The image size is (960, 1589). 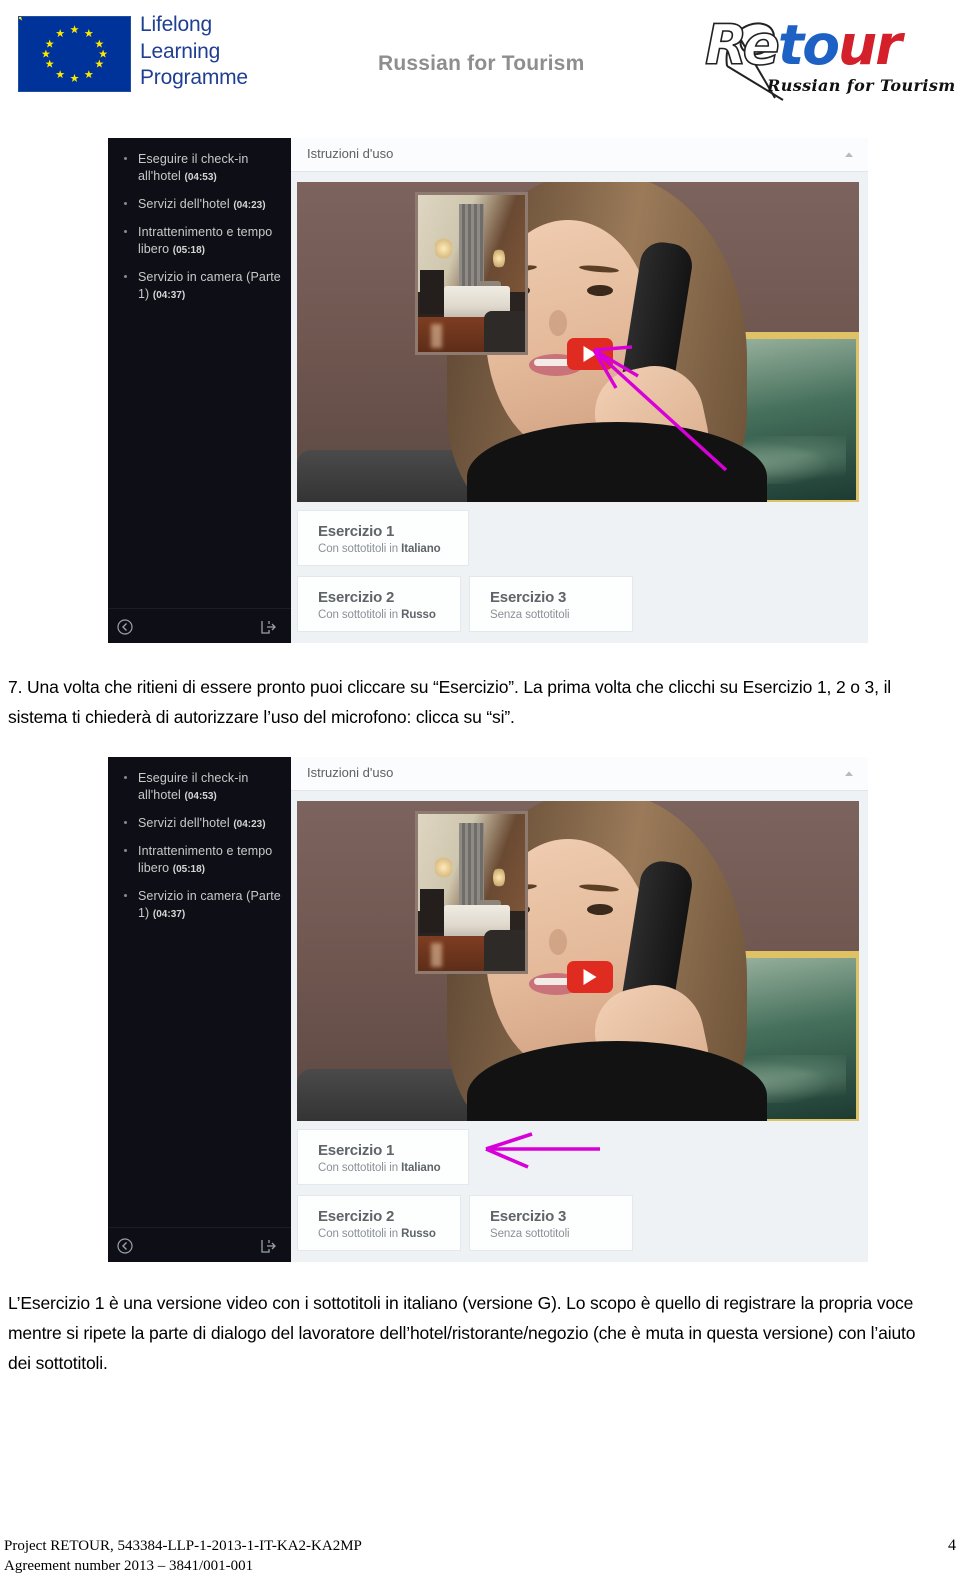 I want to click on eu-lifelong-learning-logo: Lifelong Learning Programme, so click(x=152, y=53).